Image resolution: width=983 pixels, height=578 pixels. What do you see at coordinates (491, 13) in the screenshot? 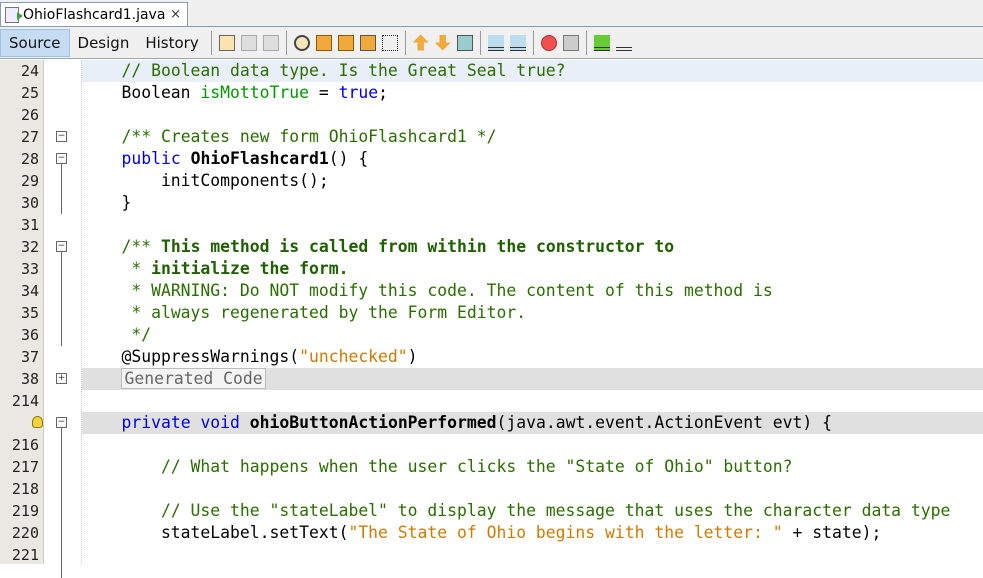
I see `editor-tab-bar: OhioFlashcard1.java ×` at bounding box center [491, 13].